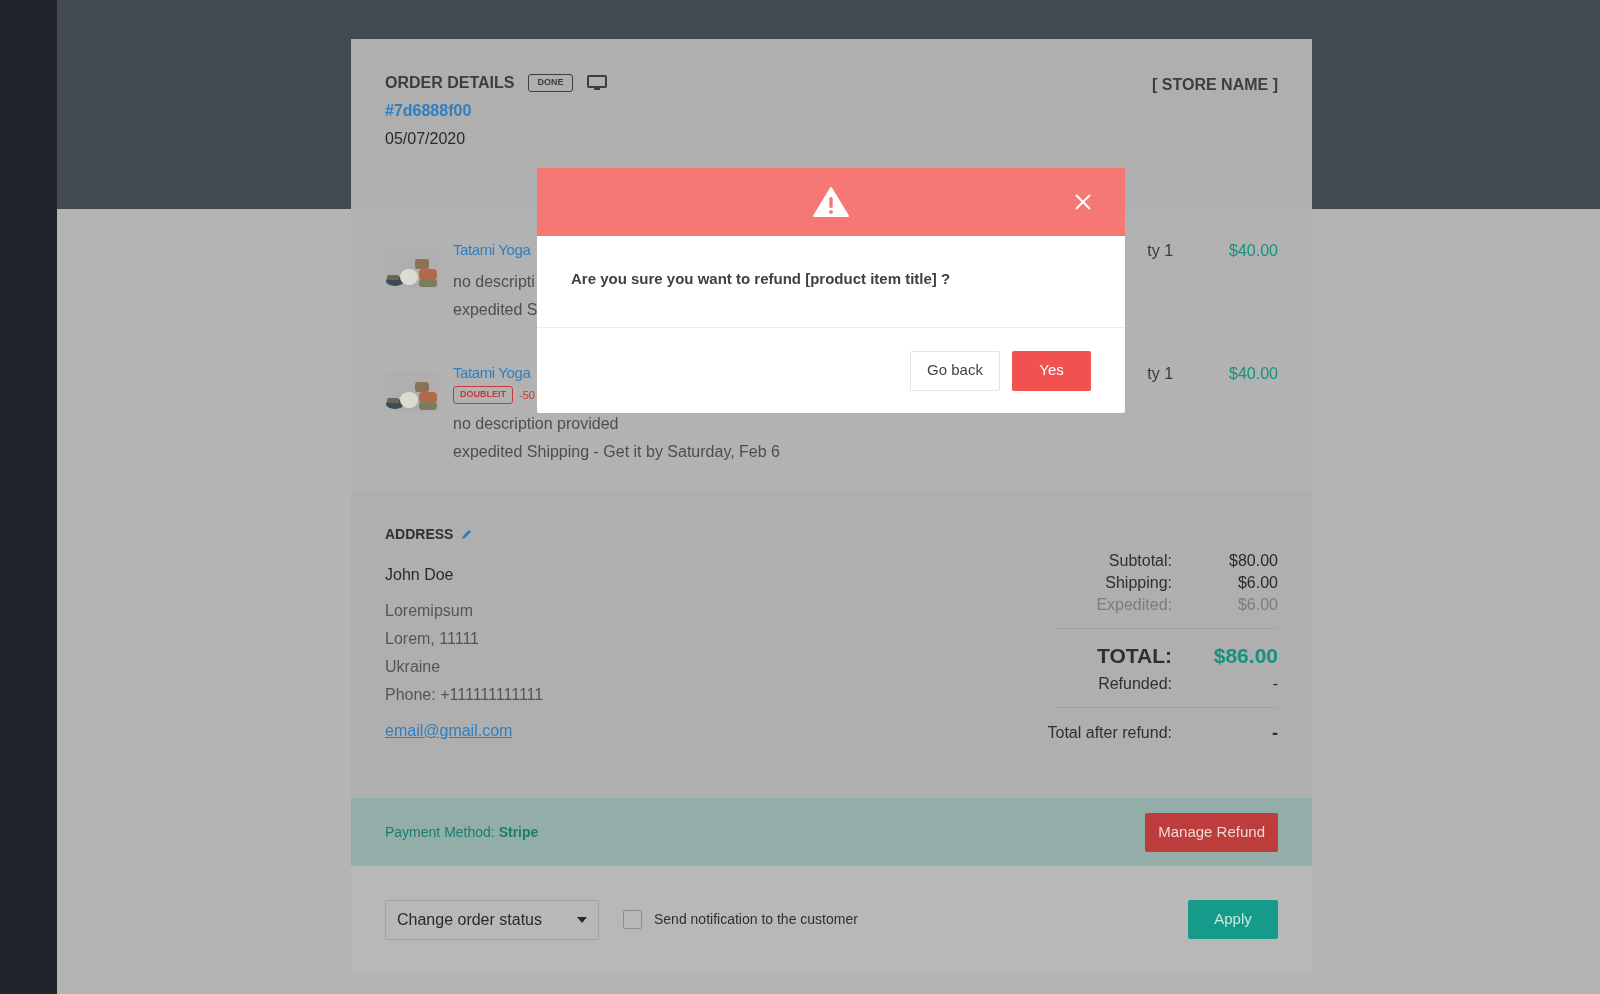 Image resolution: width=1600 pixels, height=994 pixels. What do you see at coordinates (429, 111) in the screenshot?
I see `order-id: #7d6888f00` at bounding box center [429, 111].